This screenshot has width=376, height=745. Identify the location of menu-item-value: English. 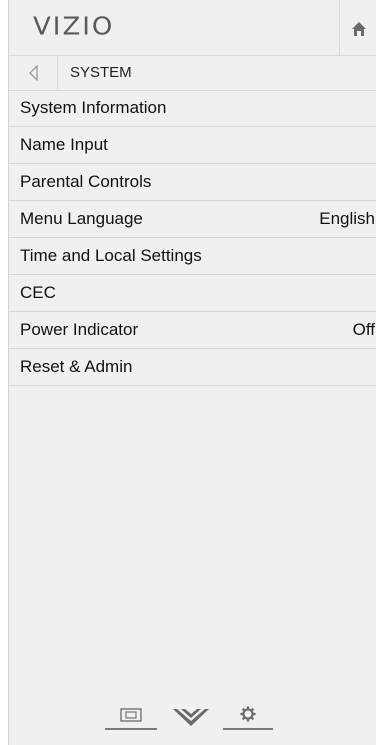
(347, 218).